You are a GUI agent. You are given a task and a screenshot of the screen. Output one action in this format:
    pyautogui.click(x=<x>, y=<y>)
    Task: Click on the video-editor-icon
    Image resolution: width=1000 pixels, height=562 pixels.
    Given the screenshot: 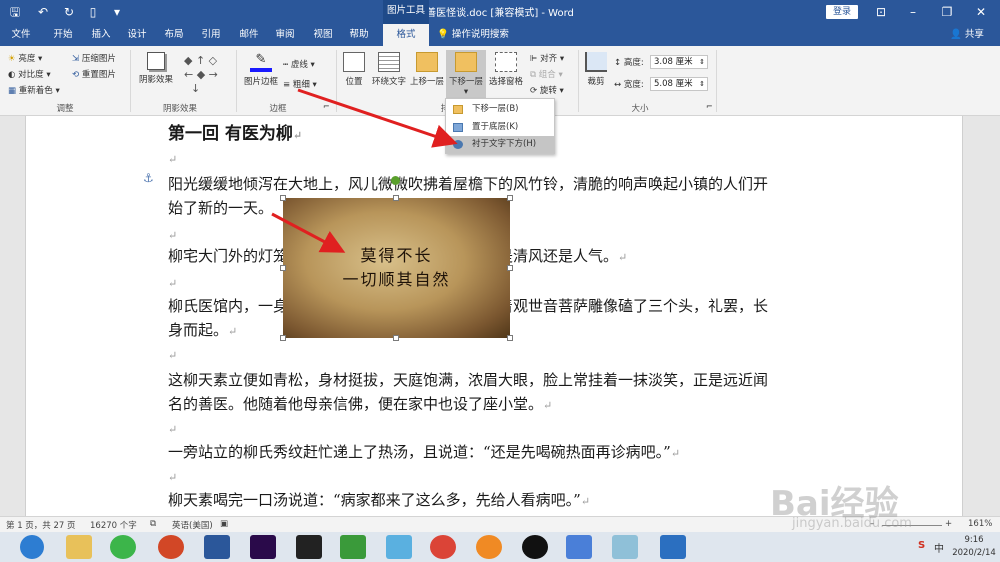 What is the action you would take?
    pyautogui.click(x=309, y=547)
    